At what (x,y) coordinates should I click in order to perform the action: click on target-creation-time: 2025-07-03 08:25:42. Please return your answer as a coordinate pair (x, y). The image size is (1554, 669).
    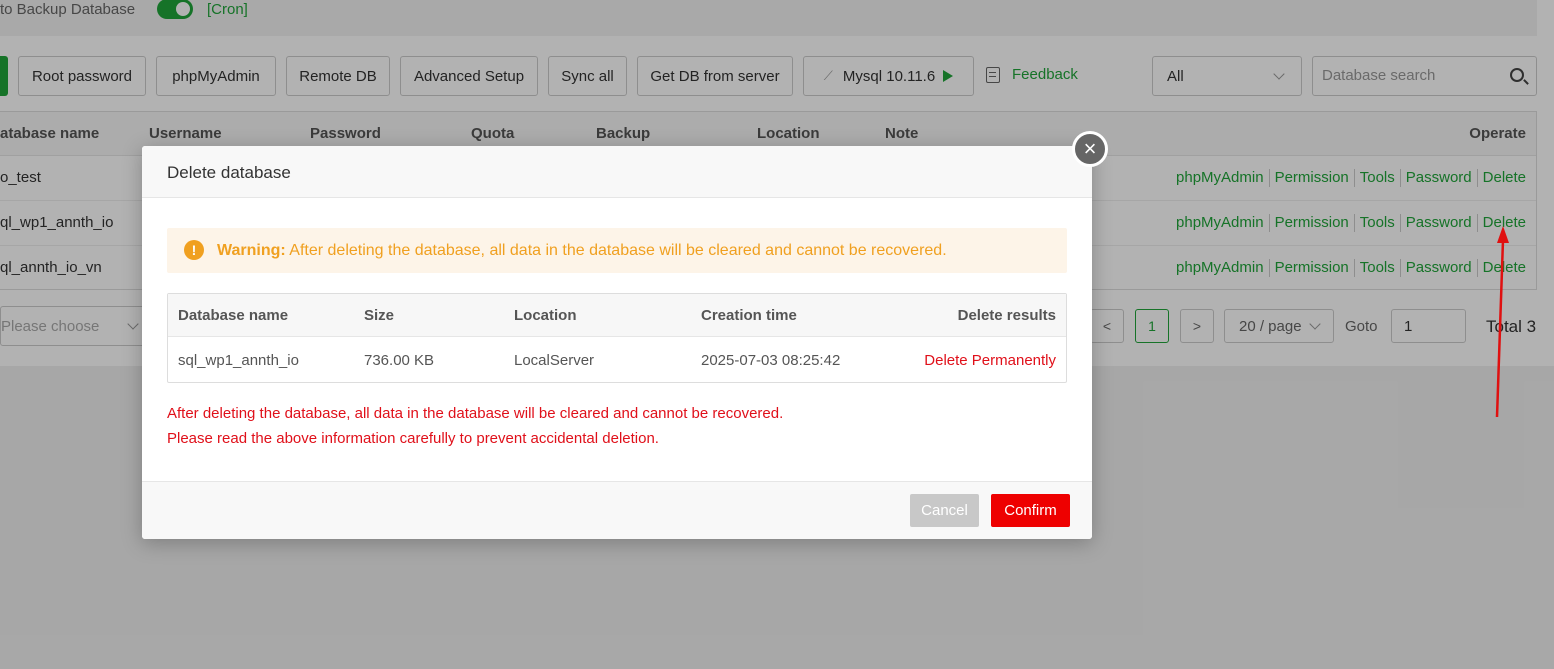
    Looking at the image, I should click on (771, 360).